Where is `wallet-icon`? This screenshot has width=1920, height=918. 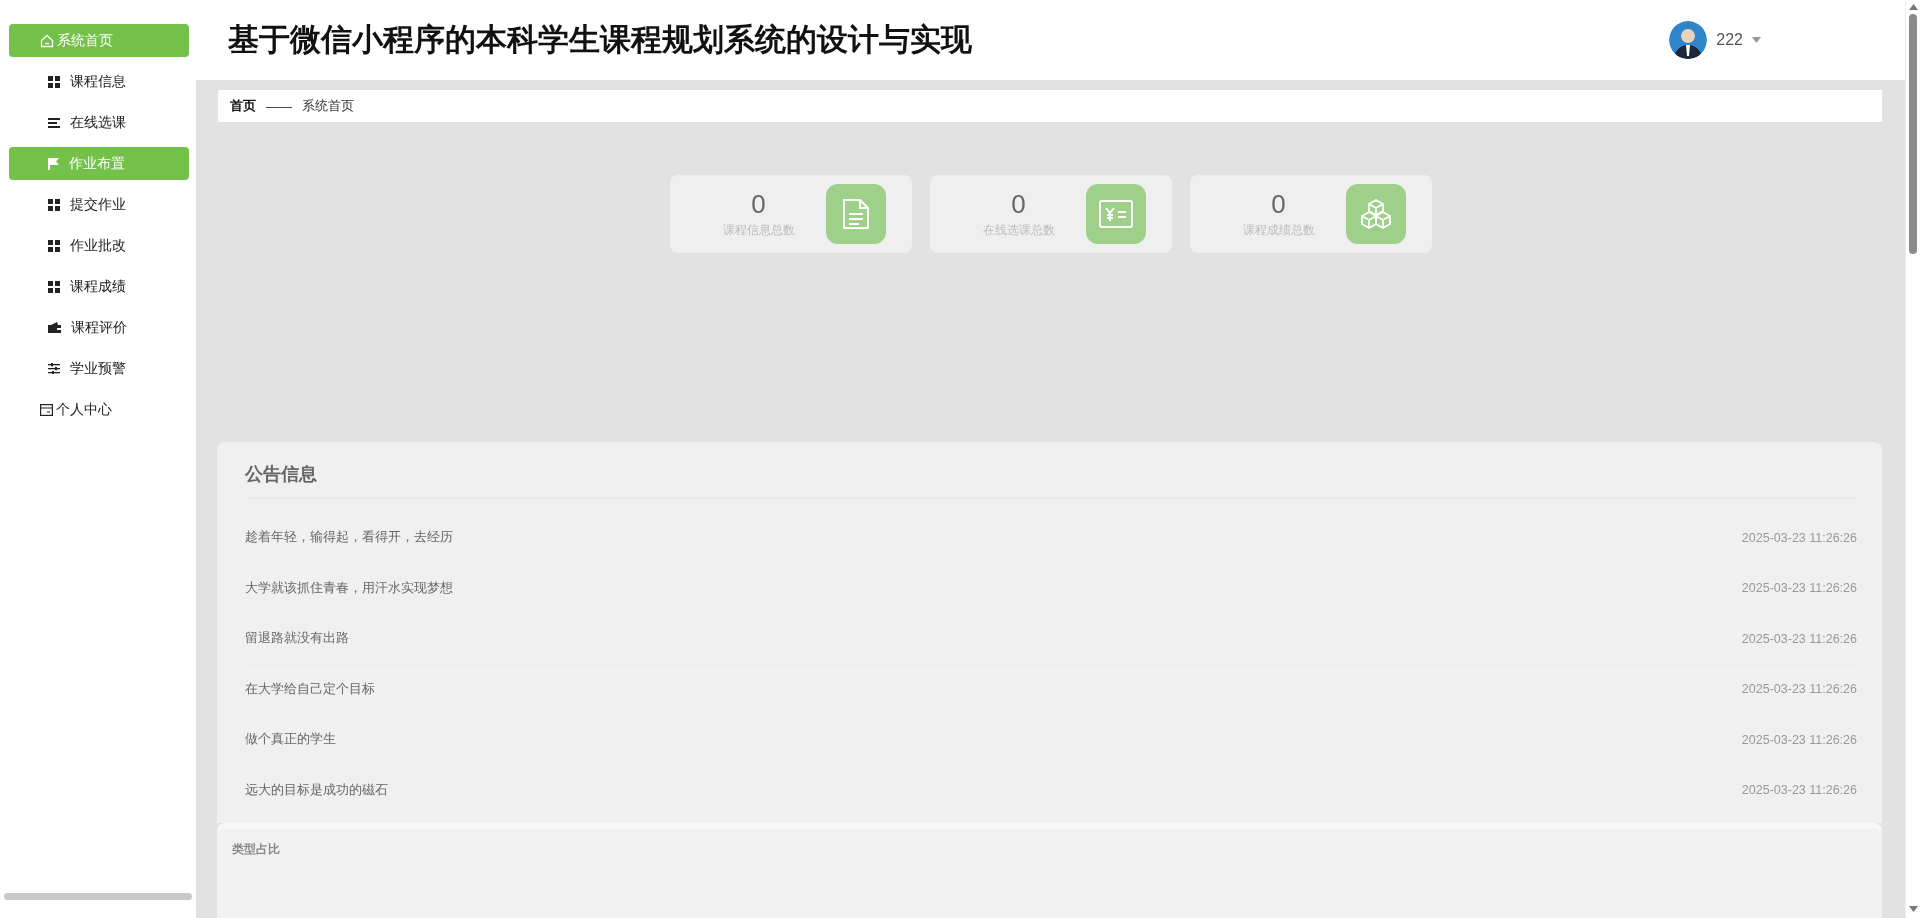
wallet-icon is located at coordinates (54, 327).